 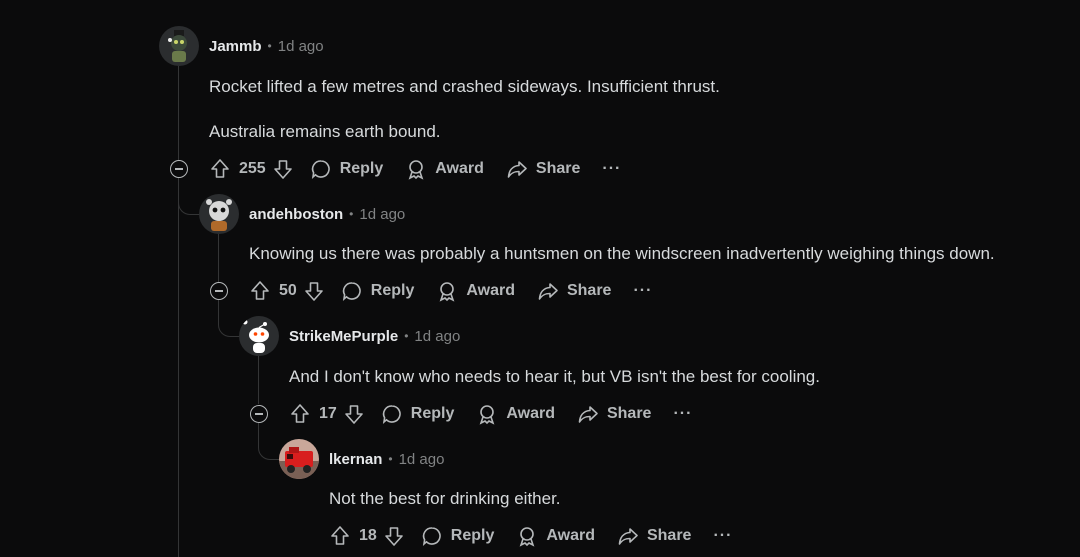 What do you see at coordinates (296, 214) in the screenshot?
I see `username: andehboston` at bounding box center [296, 214].